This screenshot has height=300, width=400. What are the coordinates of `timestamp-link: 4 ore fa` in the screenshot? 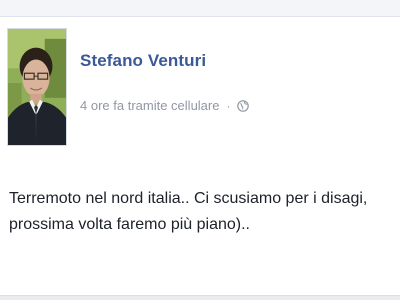 It's located at (102, 105).